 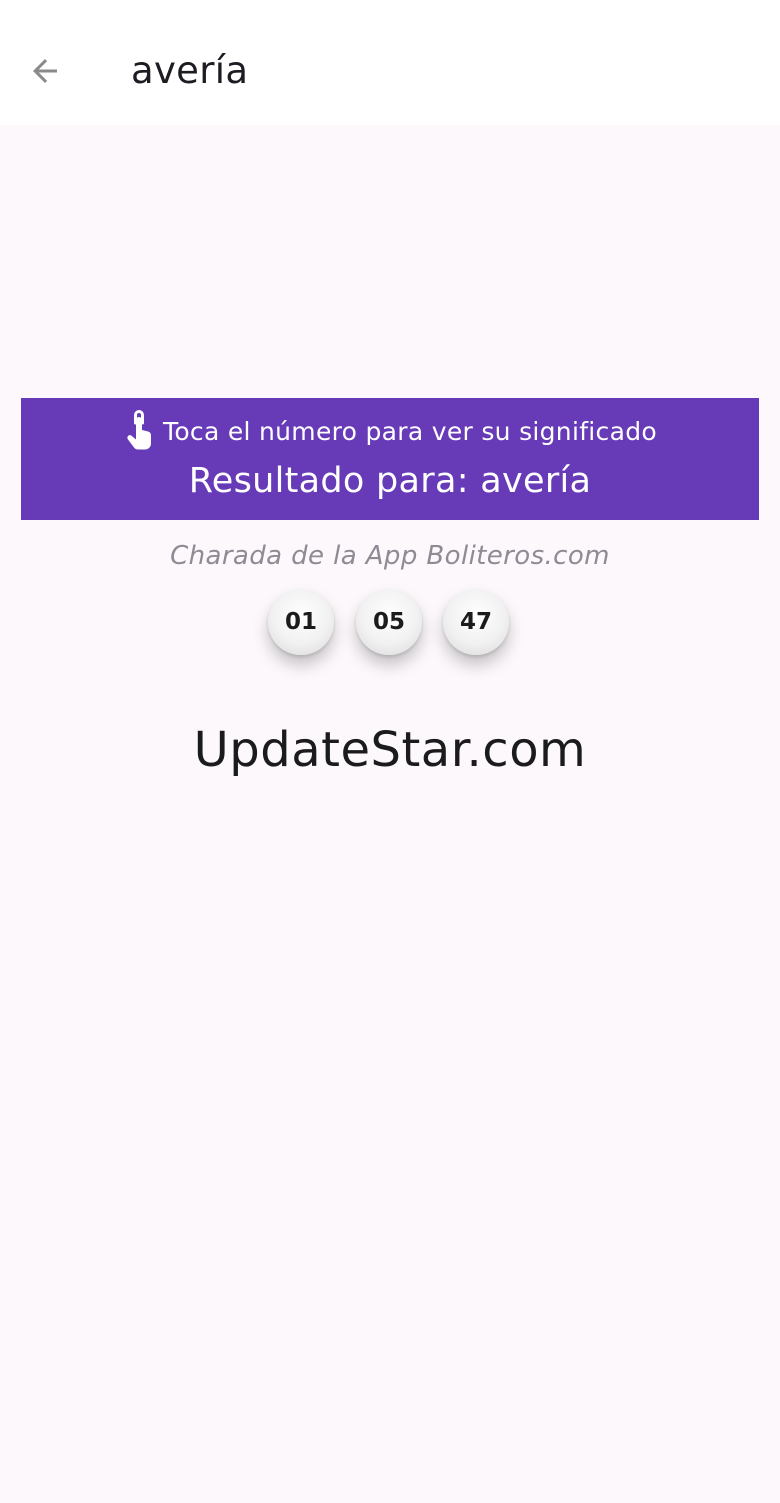 I want to click on watermark-text: UpdateStar.com, so click(x=390, y=750).